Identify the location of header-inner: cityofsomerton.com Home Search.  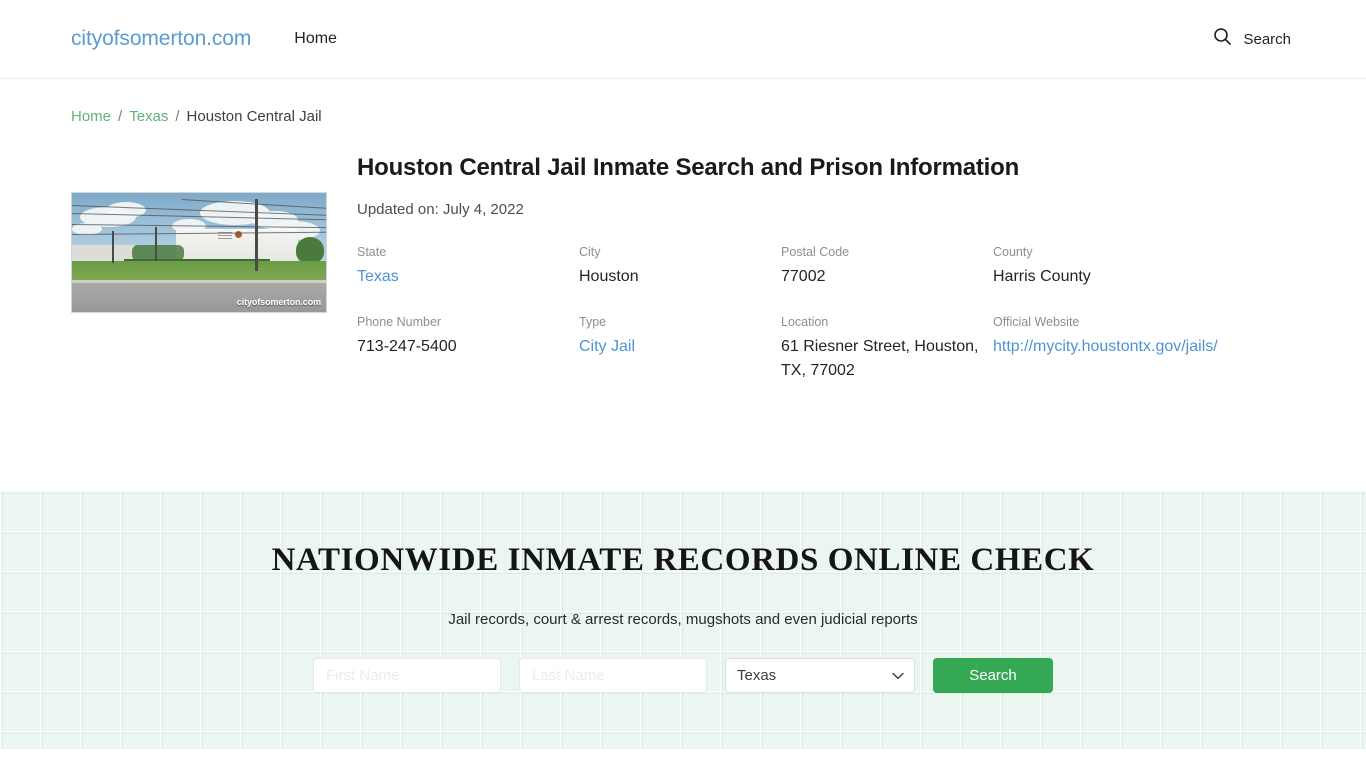
(683, 39).